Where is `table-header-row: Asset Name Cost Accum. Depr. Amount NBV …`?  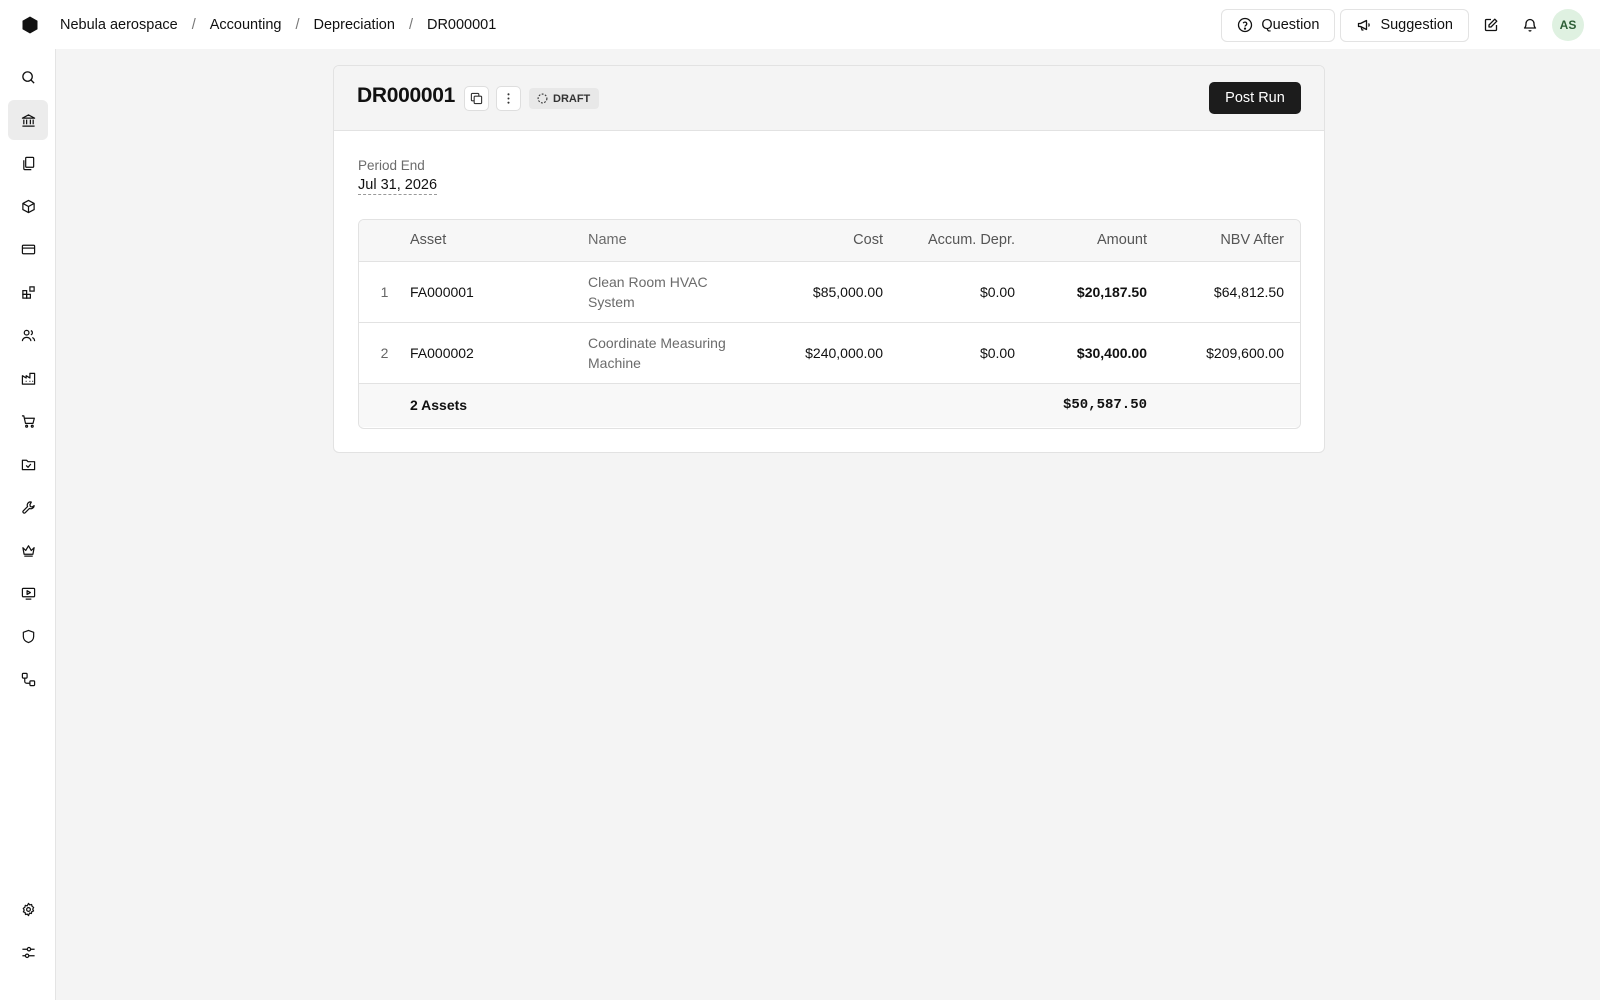 table-header-row: Asset Name Cost Accum. Depr. Amount NBV … is located at coordinates (829, 241).